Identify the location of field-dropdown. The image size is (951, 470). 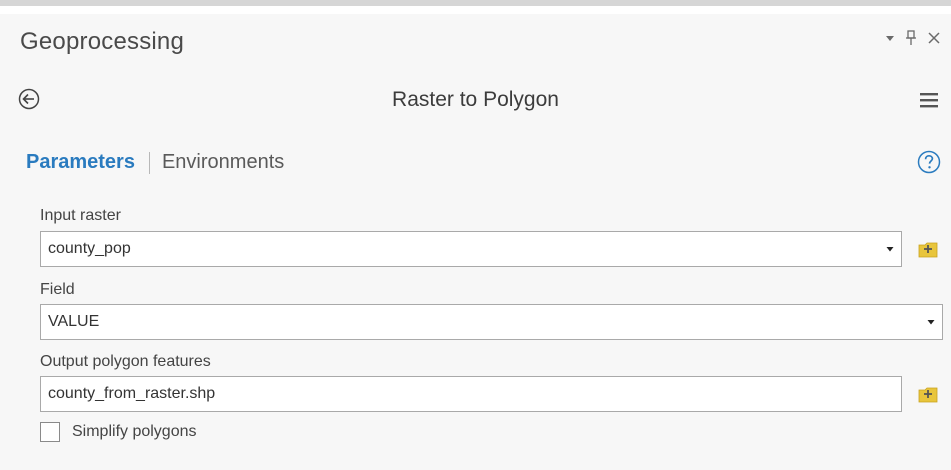
(931, 322).